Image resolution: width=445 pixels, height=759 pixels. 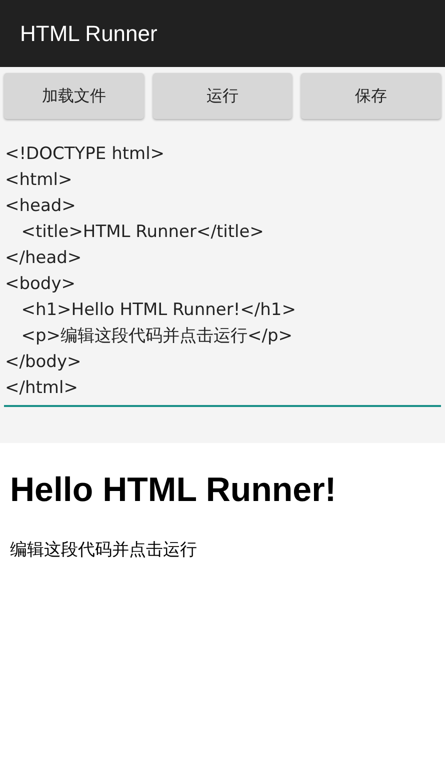 I want to click on toolbar-button: 运行, so click(x=222, y=96).